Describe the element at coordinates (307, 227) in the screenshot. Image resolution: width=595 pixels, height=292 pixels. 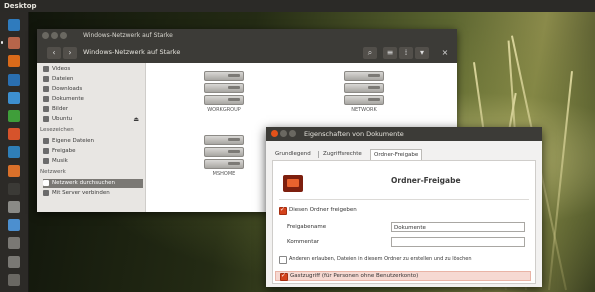
I see `share-name-label: Freigabename` at that location.